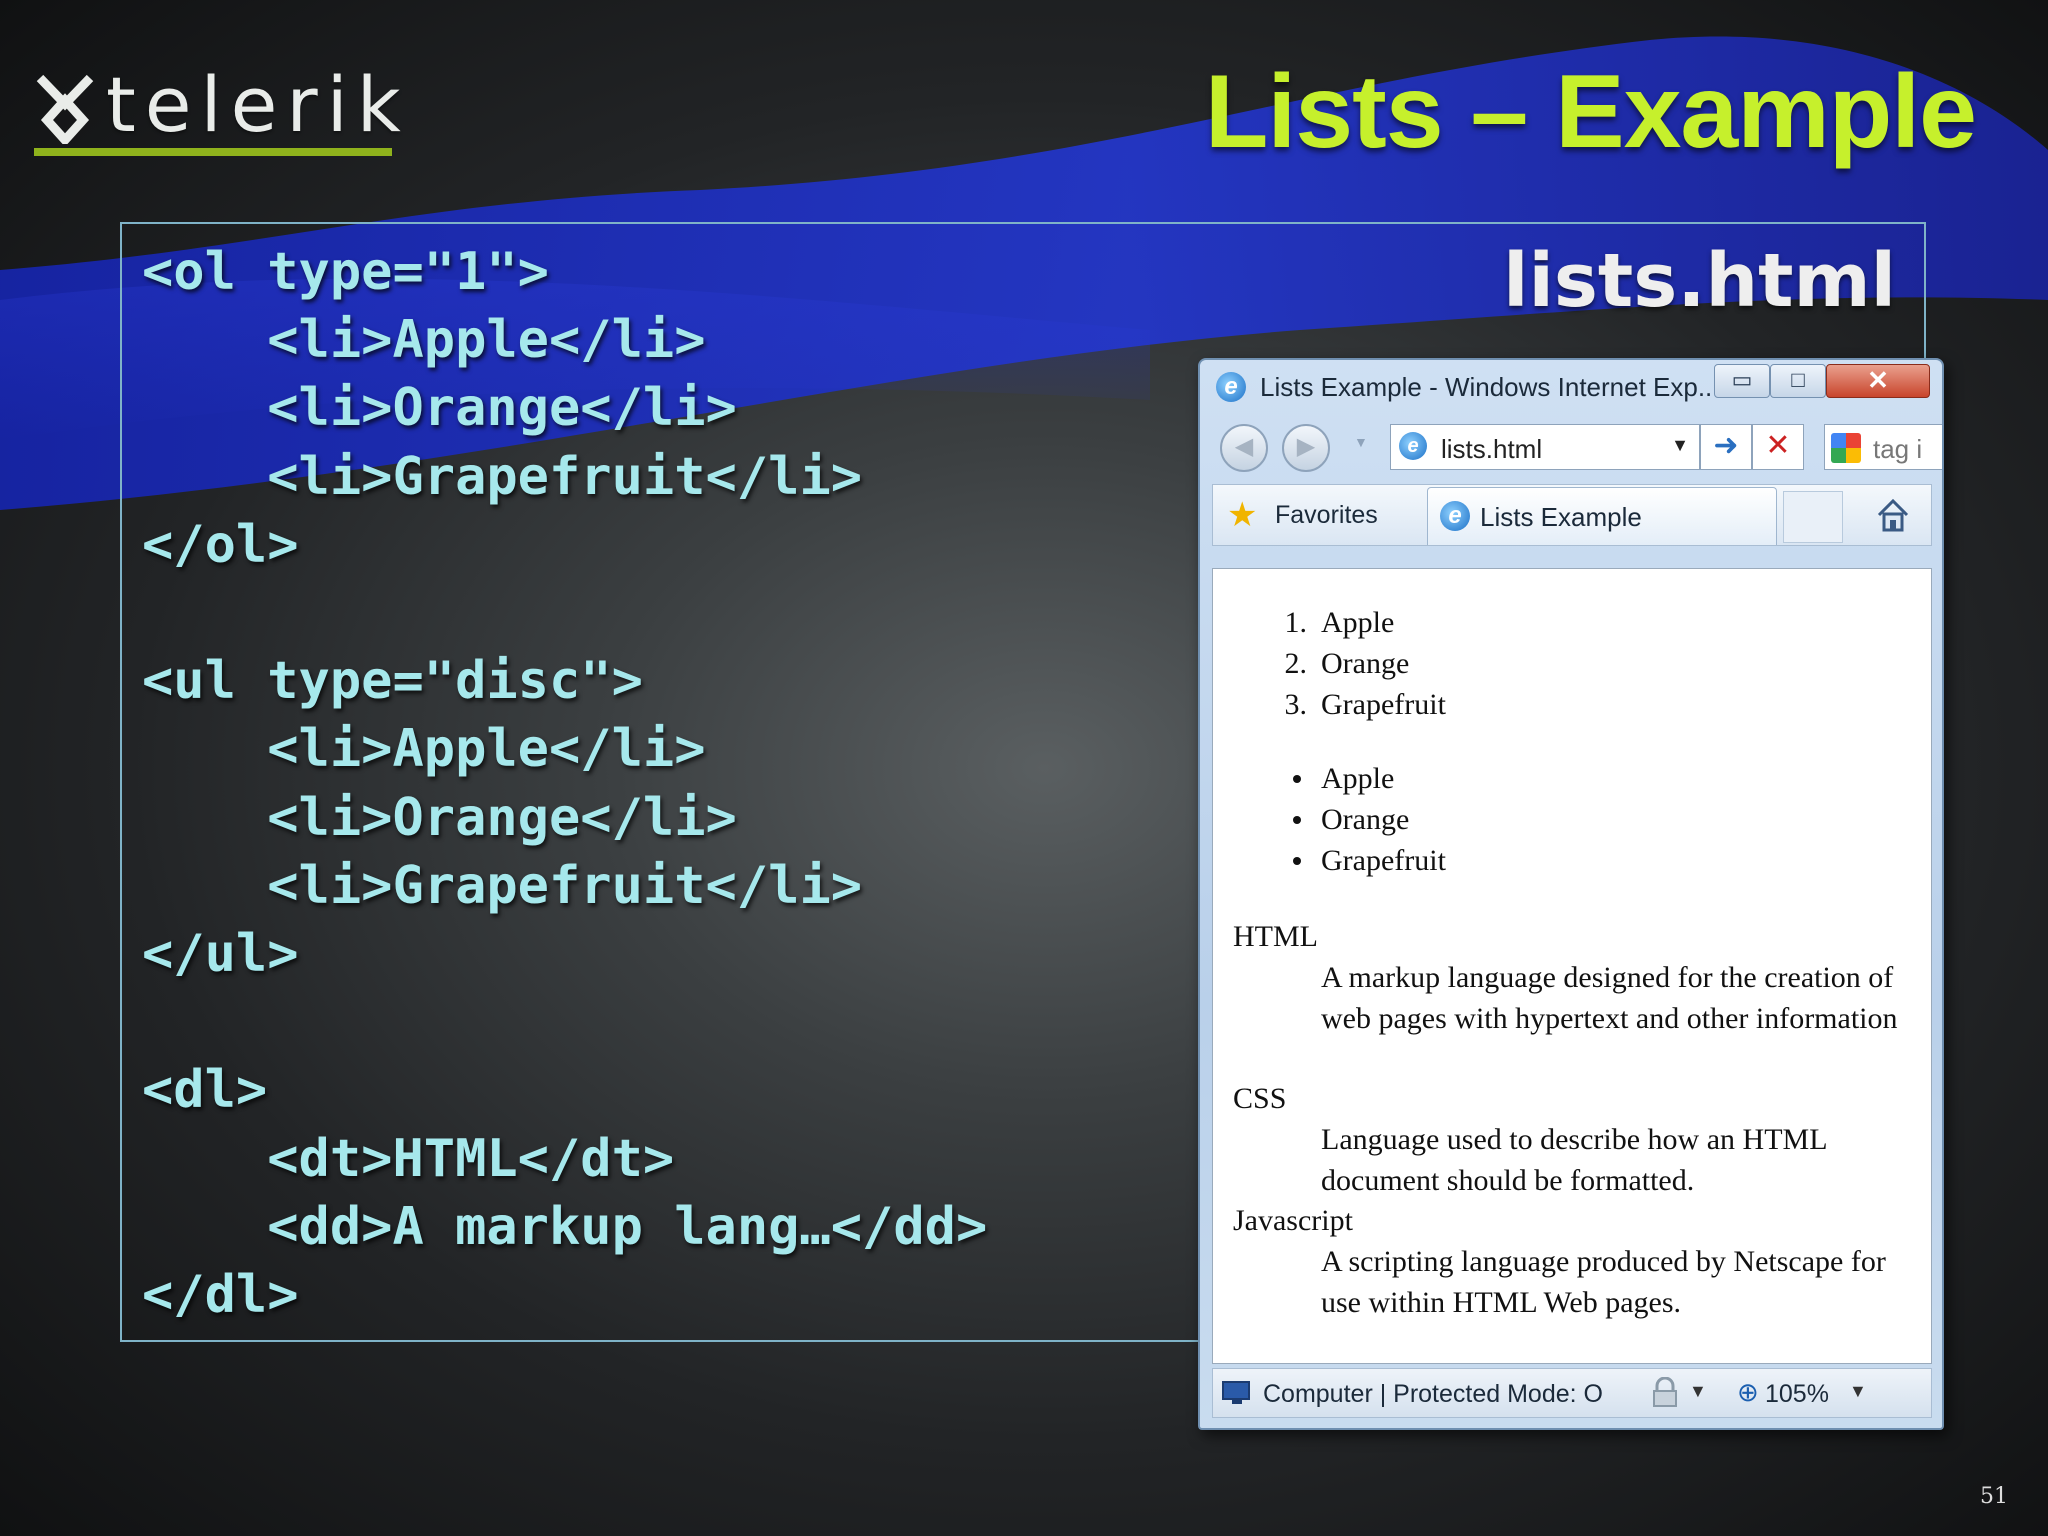 The width and height of the screenshot is (2048, 1536). I want to click on telerik-logo-icon, so click(65, 109).